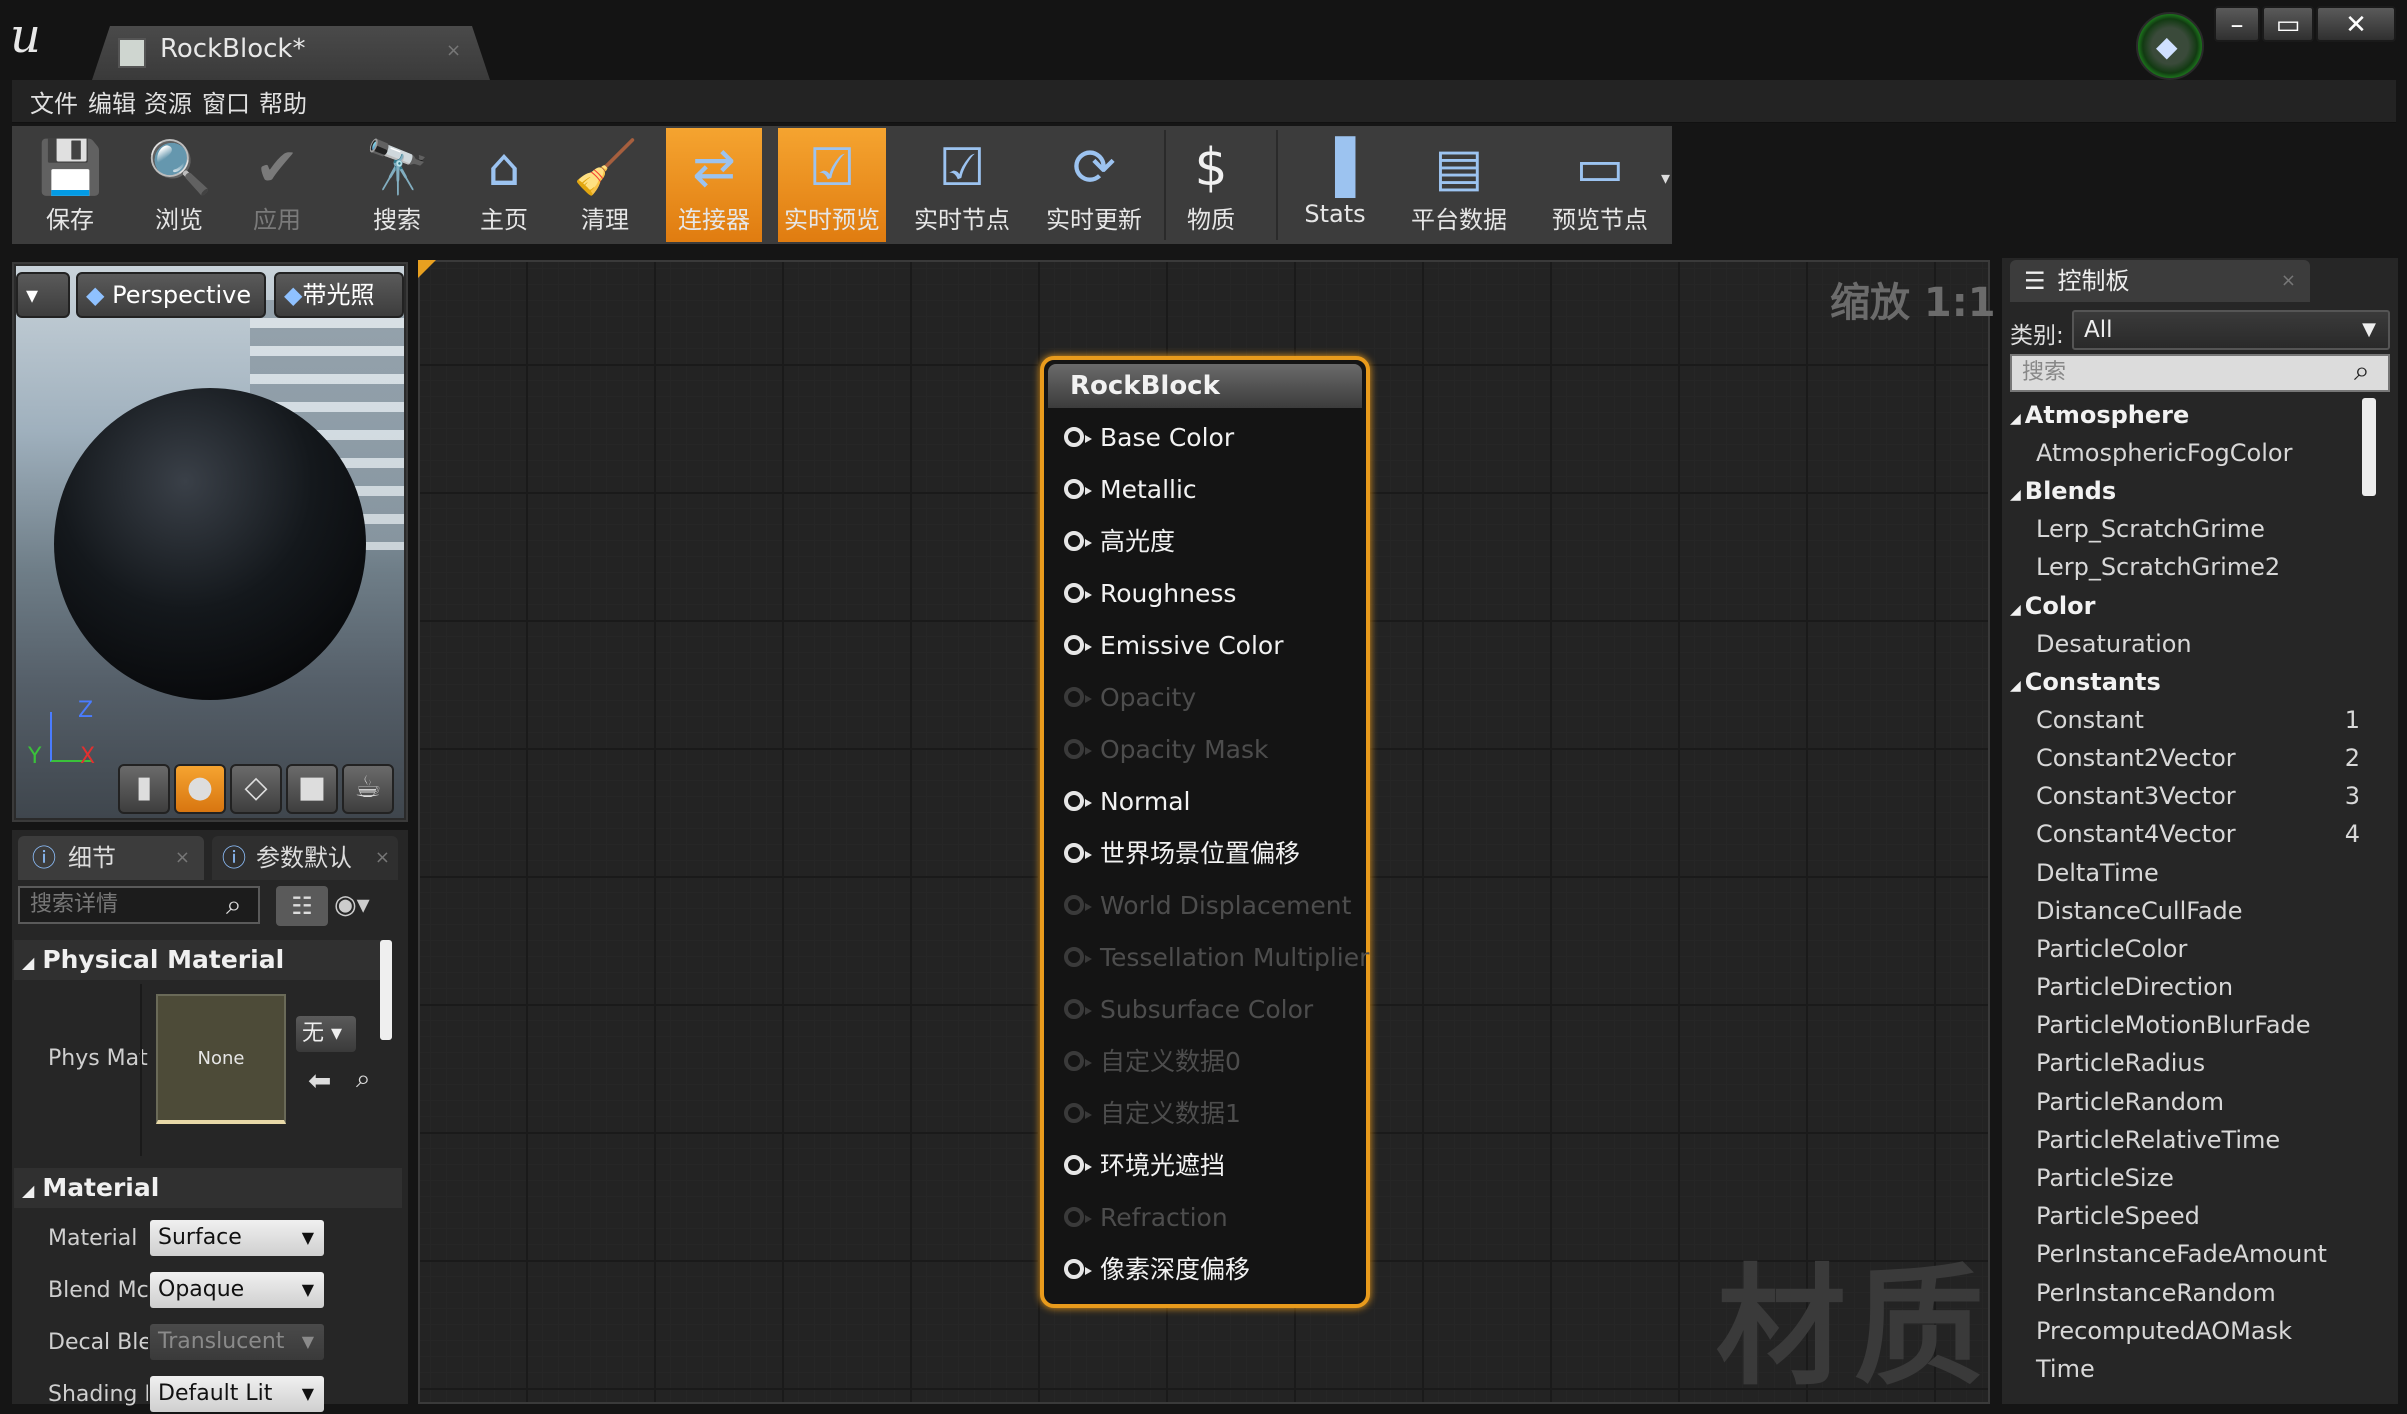  What do you see at coordinates (2191, 1331) in the screenshot?
I see `palette-item: PrecomputedAOMask` at bounding box center [2191, 1331].